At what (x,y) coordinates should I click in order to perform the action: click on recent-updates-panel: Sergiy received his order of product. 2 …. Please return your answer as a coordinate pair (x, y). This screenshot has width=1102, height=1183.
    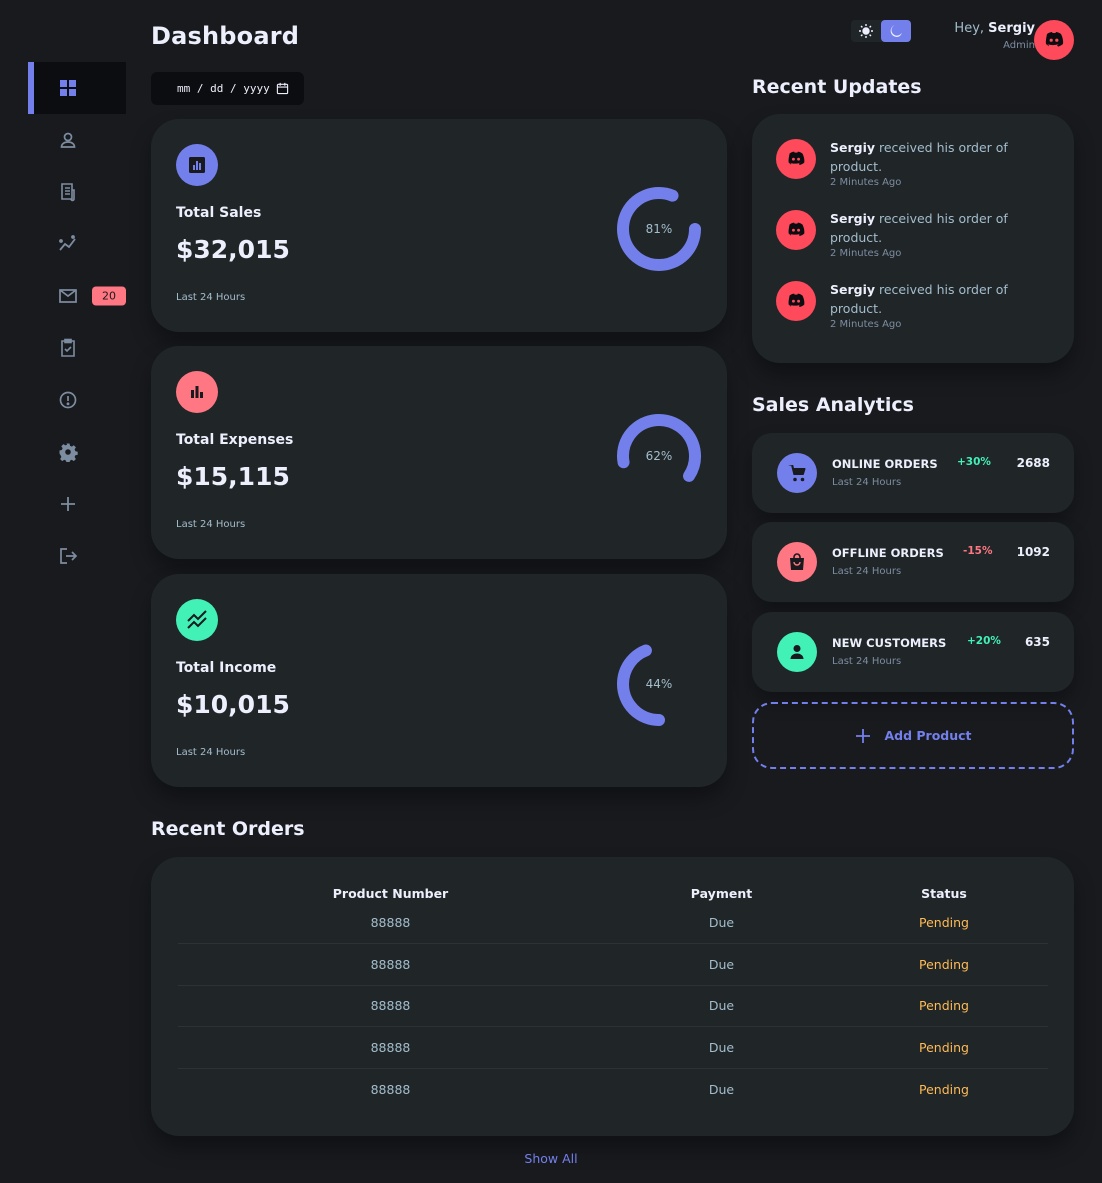
    Looking at the image, I should click on (913, 238).